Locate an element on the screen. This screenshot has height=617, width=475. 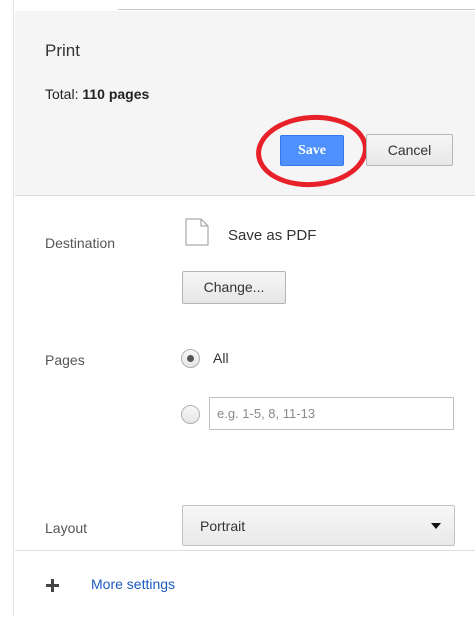
total-value: 110 pages is located at coordinates (116, 94).